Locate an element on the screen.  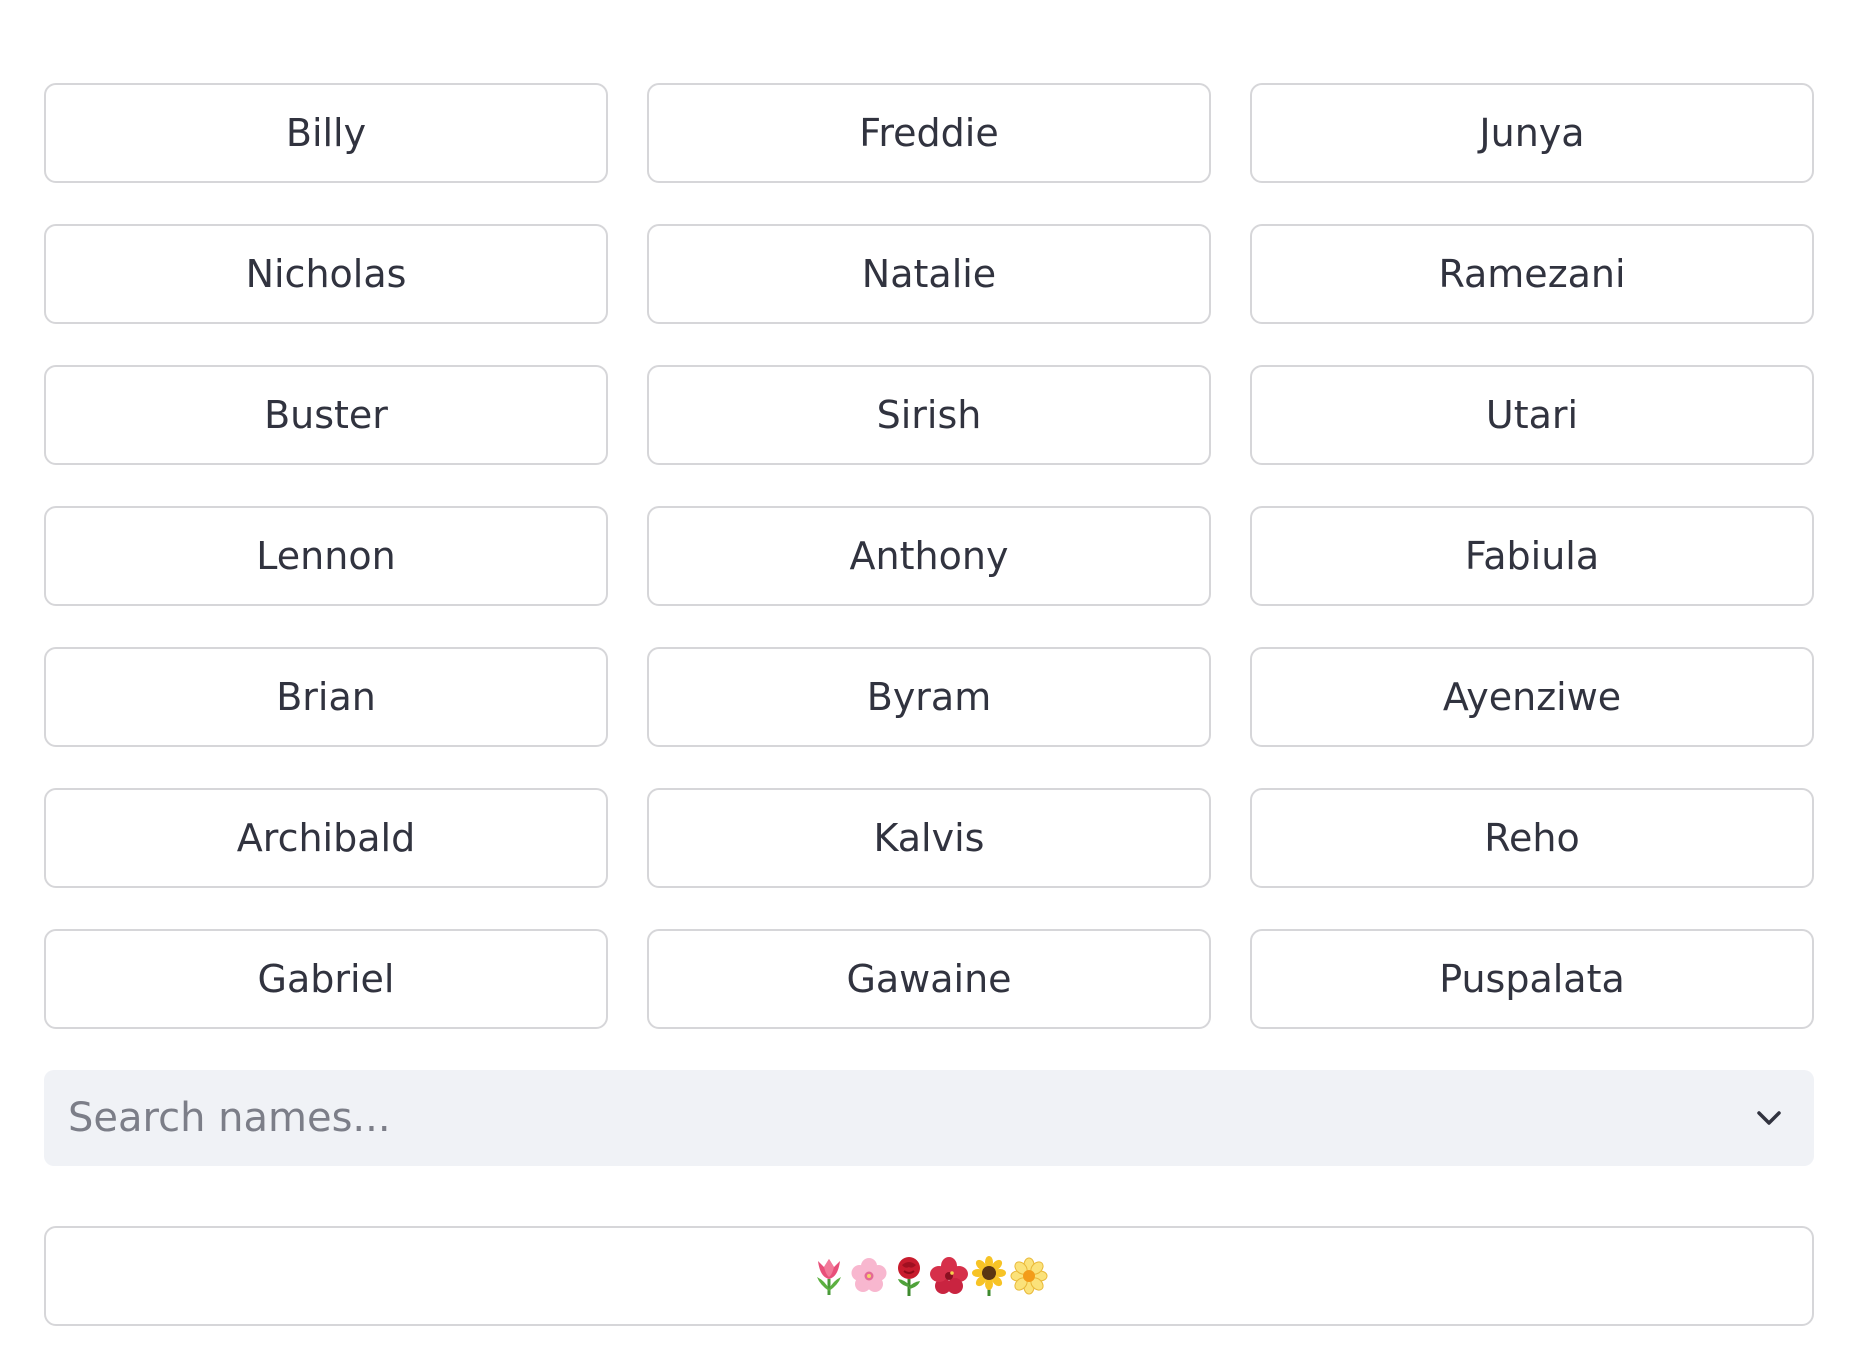
name-button-kalvis: Kalvis is located at coordinates (929, 838).